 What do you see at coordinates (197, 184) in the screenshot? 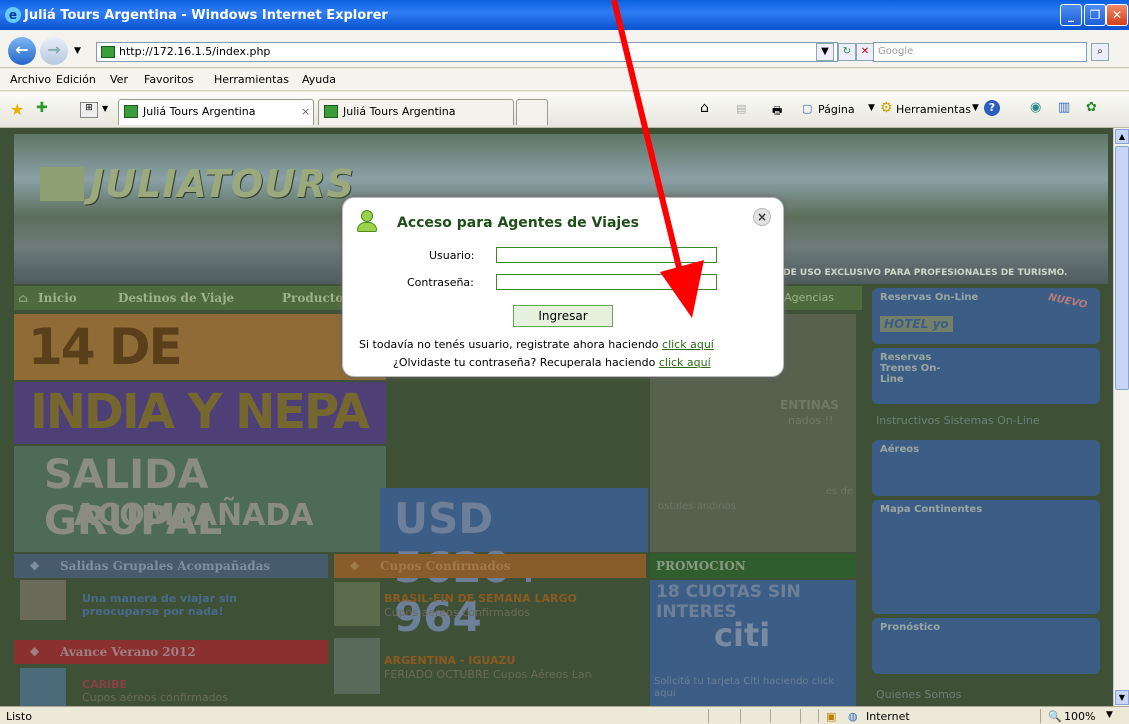
I see `julia-tours-logo: JULIATOURS` at bounding box center [197, 184].